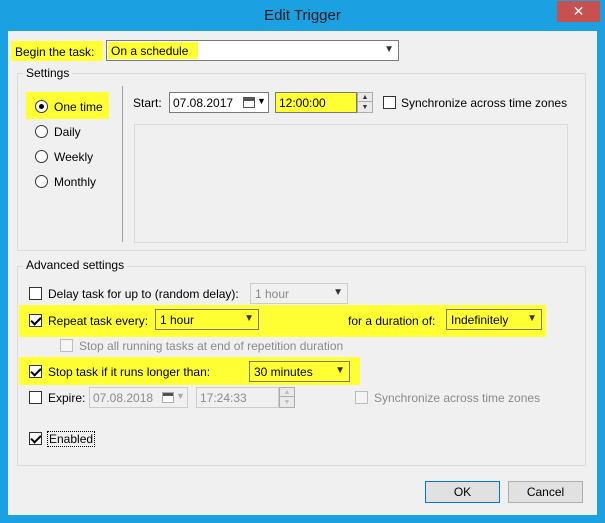  What do you see at coordinates (545, 492) in the screenshot?
I see `cancel-button: Cancel` at bounding box center [545, 492].